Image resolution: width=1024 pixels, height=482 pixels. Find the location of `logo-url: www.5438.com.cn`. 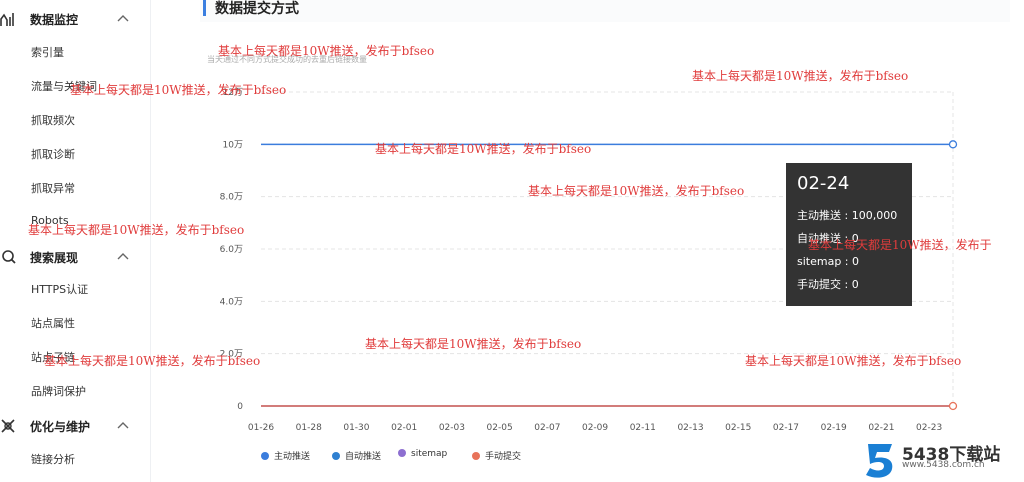

logo-url: www.5438.com.cn is located at coordinates (943, 465).